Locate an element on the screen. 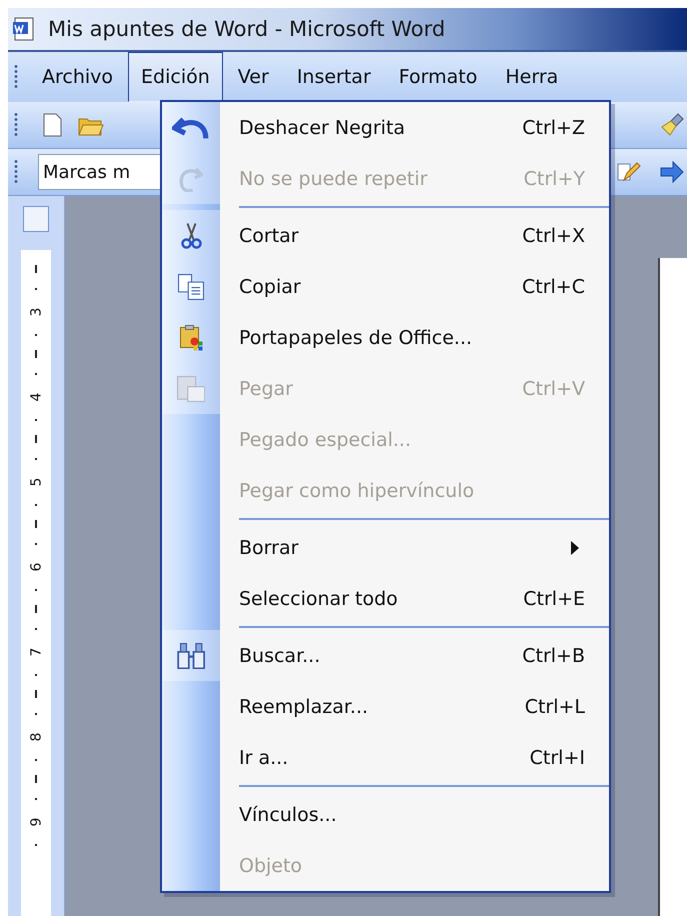 This screenshot has height=916, width=687. arrow-icon is located at coordinates (672, 172).